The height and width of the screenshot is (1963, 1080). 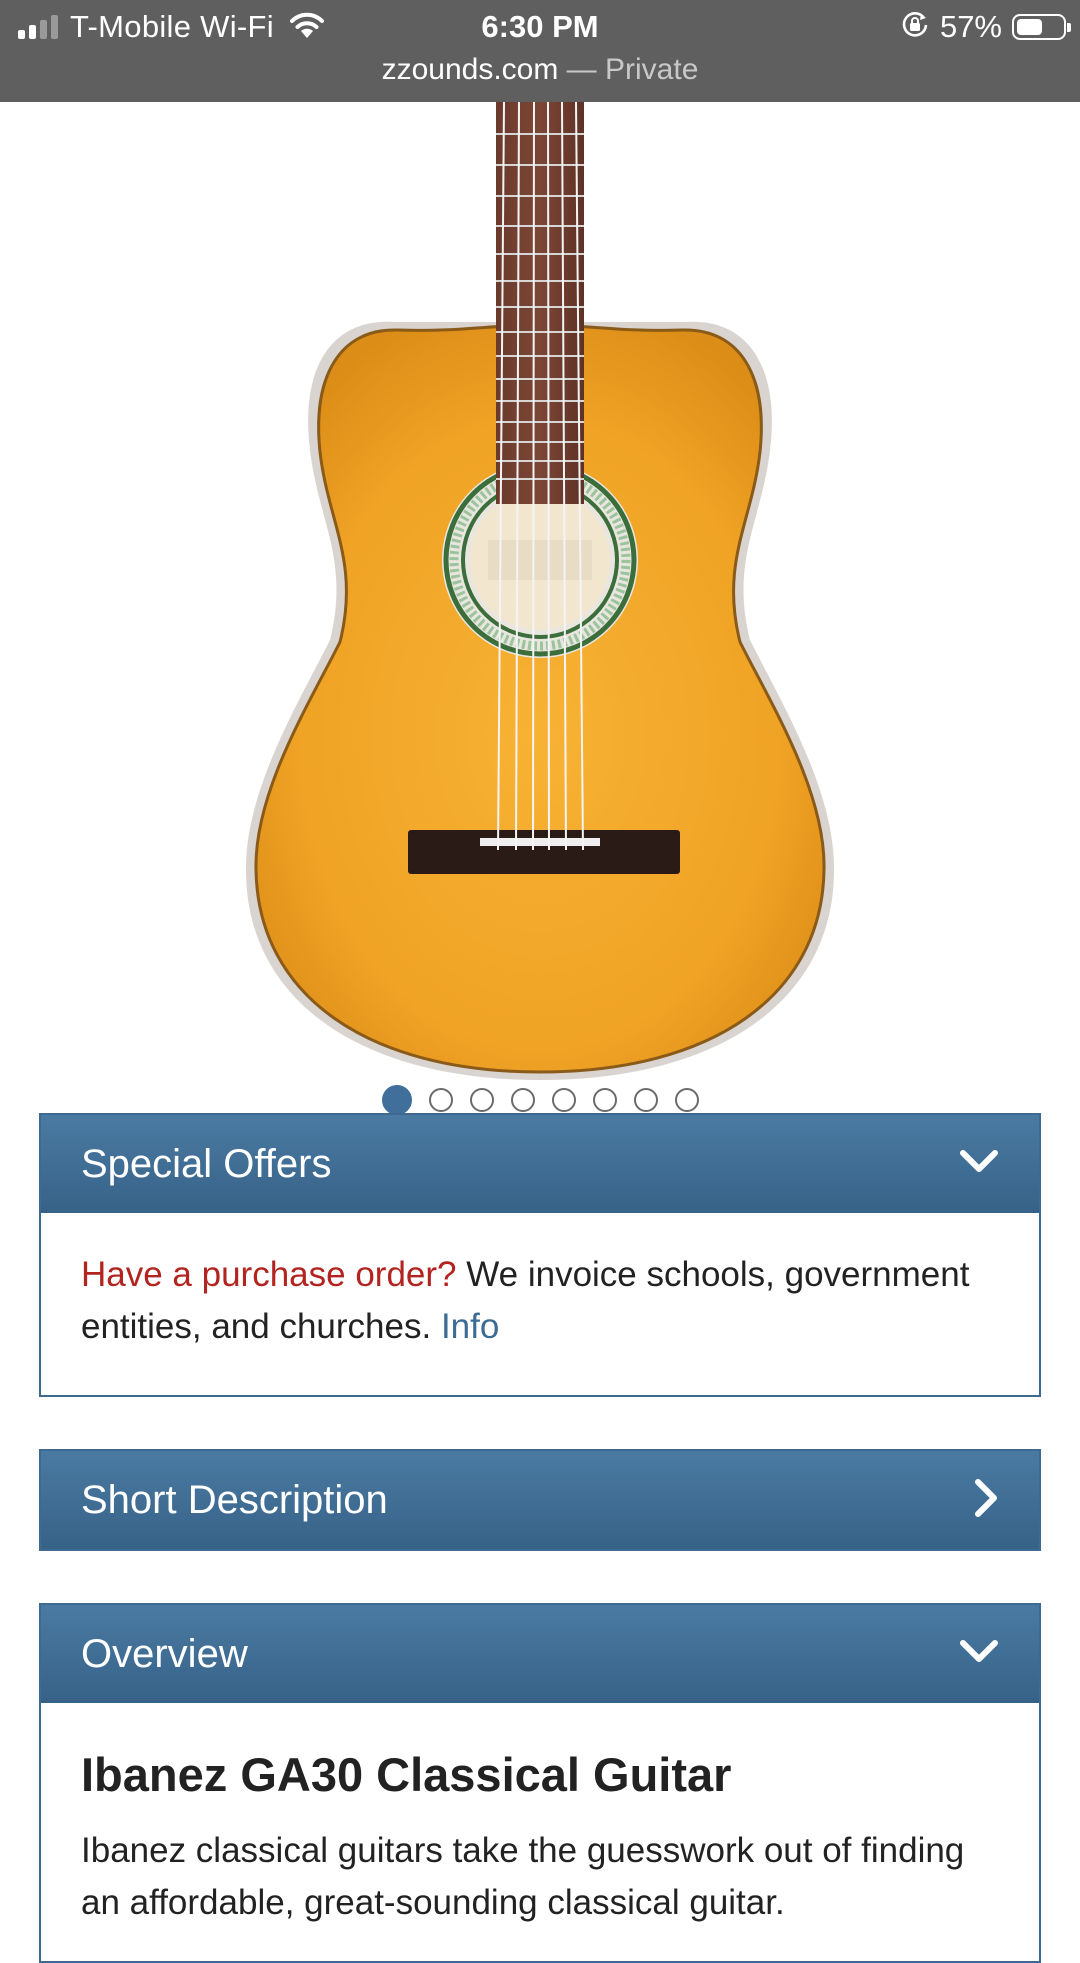 What do you see at coordinates (406, 1774) in the screenshot?
I see `product-heading: Ibanez GA30 Classical Guitar` at bounding box center [406, 1774].